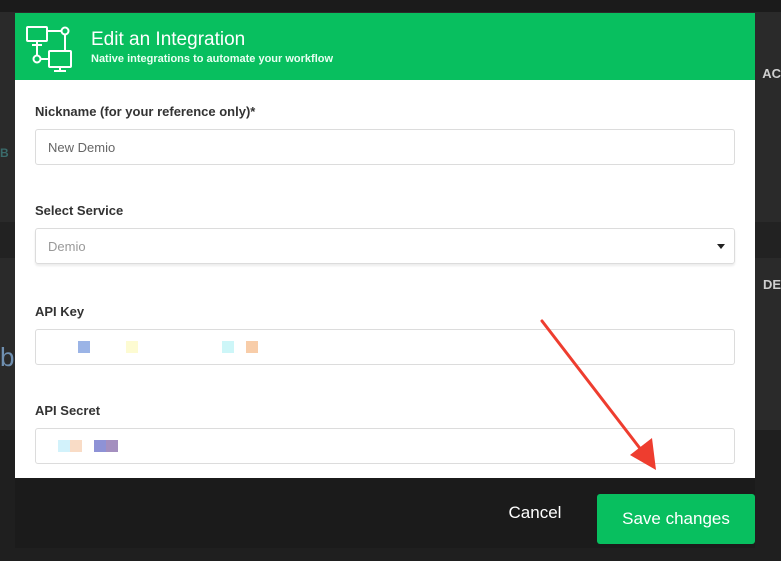  I want to click on api-secret-redacted-value, so click(83, 446).